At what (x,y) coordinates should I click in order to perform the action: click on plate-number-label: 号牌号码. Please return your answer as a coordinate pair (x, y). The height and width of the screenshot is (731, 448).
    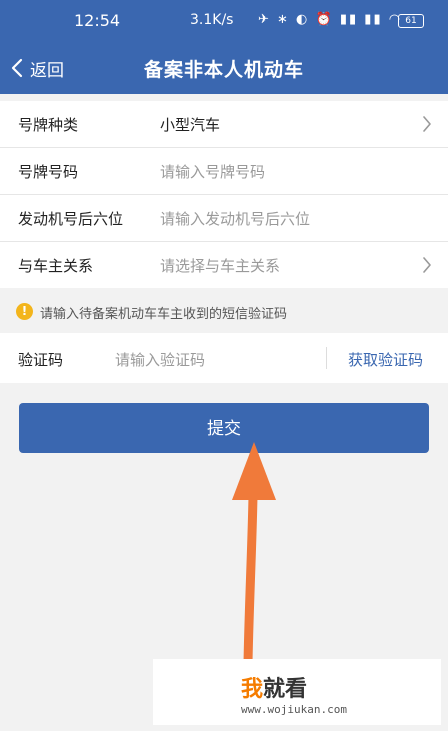
    Looking at the image, I should click on (48, 172).